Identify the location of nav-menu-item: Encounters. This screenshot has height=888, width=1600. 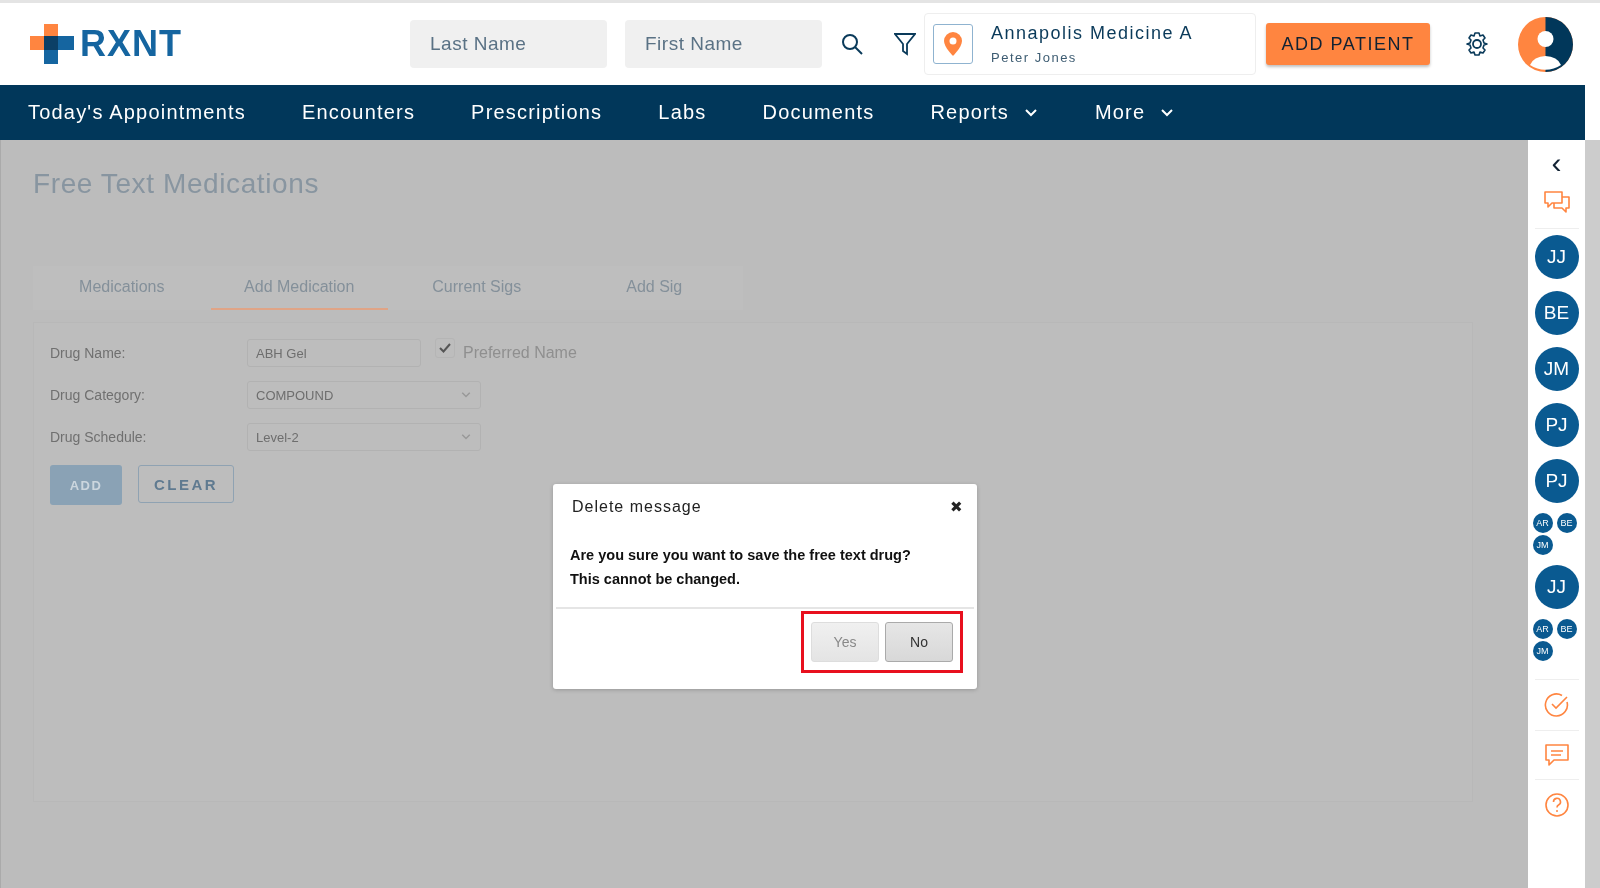
(358, 112).